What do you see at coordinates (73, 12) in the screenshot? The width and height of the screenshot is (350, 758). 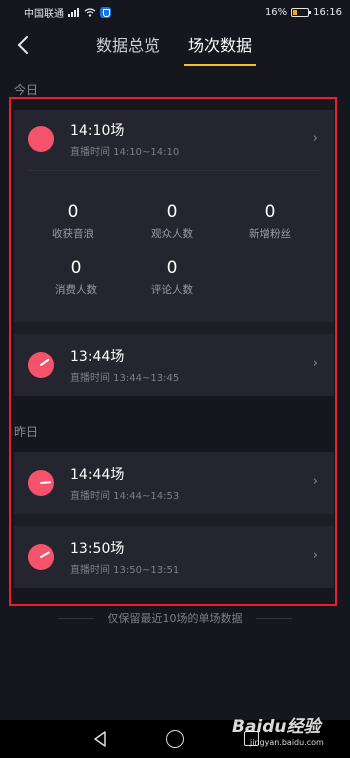 I see `signal-icon` at bounding box center [73, 12].